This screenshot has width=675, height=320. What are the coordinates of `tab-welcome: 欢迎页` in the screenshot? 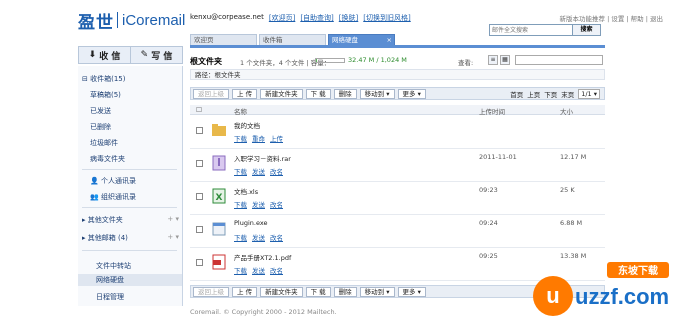 It's located at (223, 39).